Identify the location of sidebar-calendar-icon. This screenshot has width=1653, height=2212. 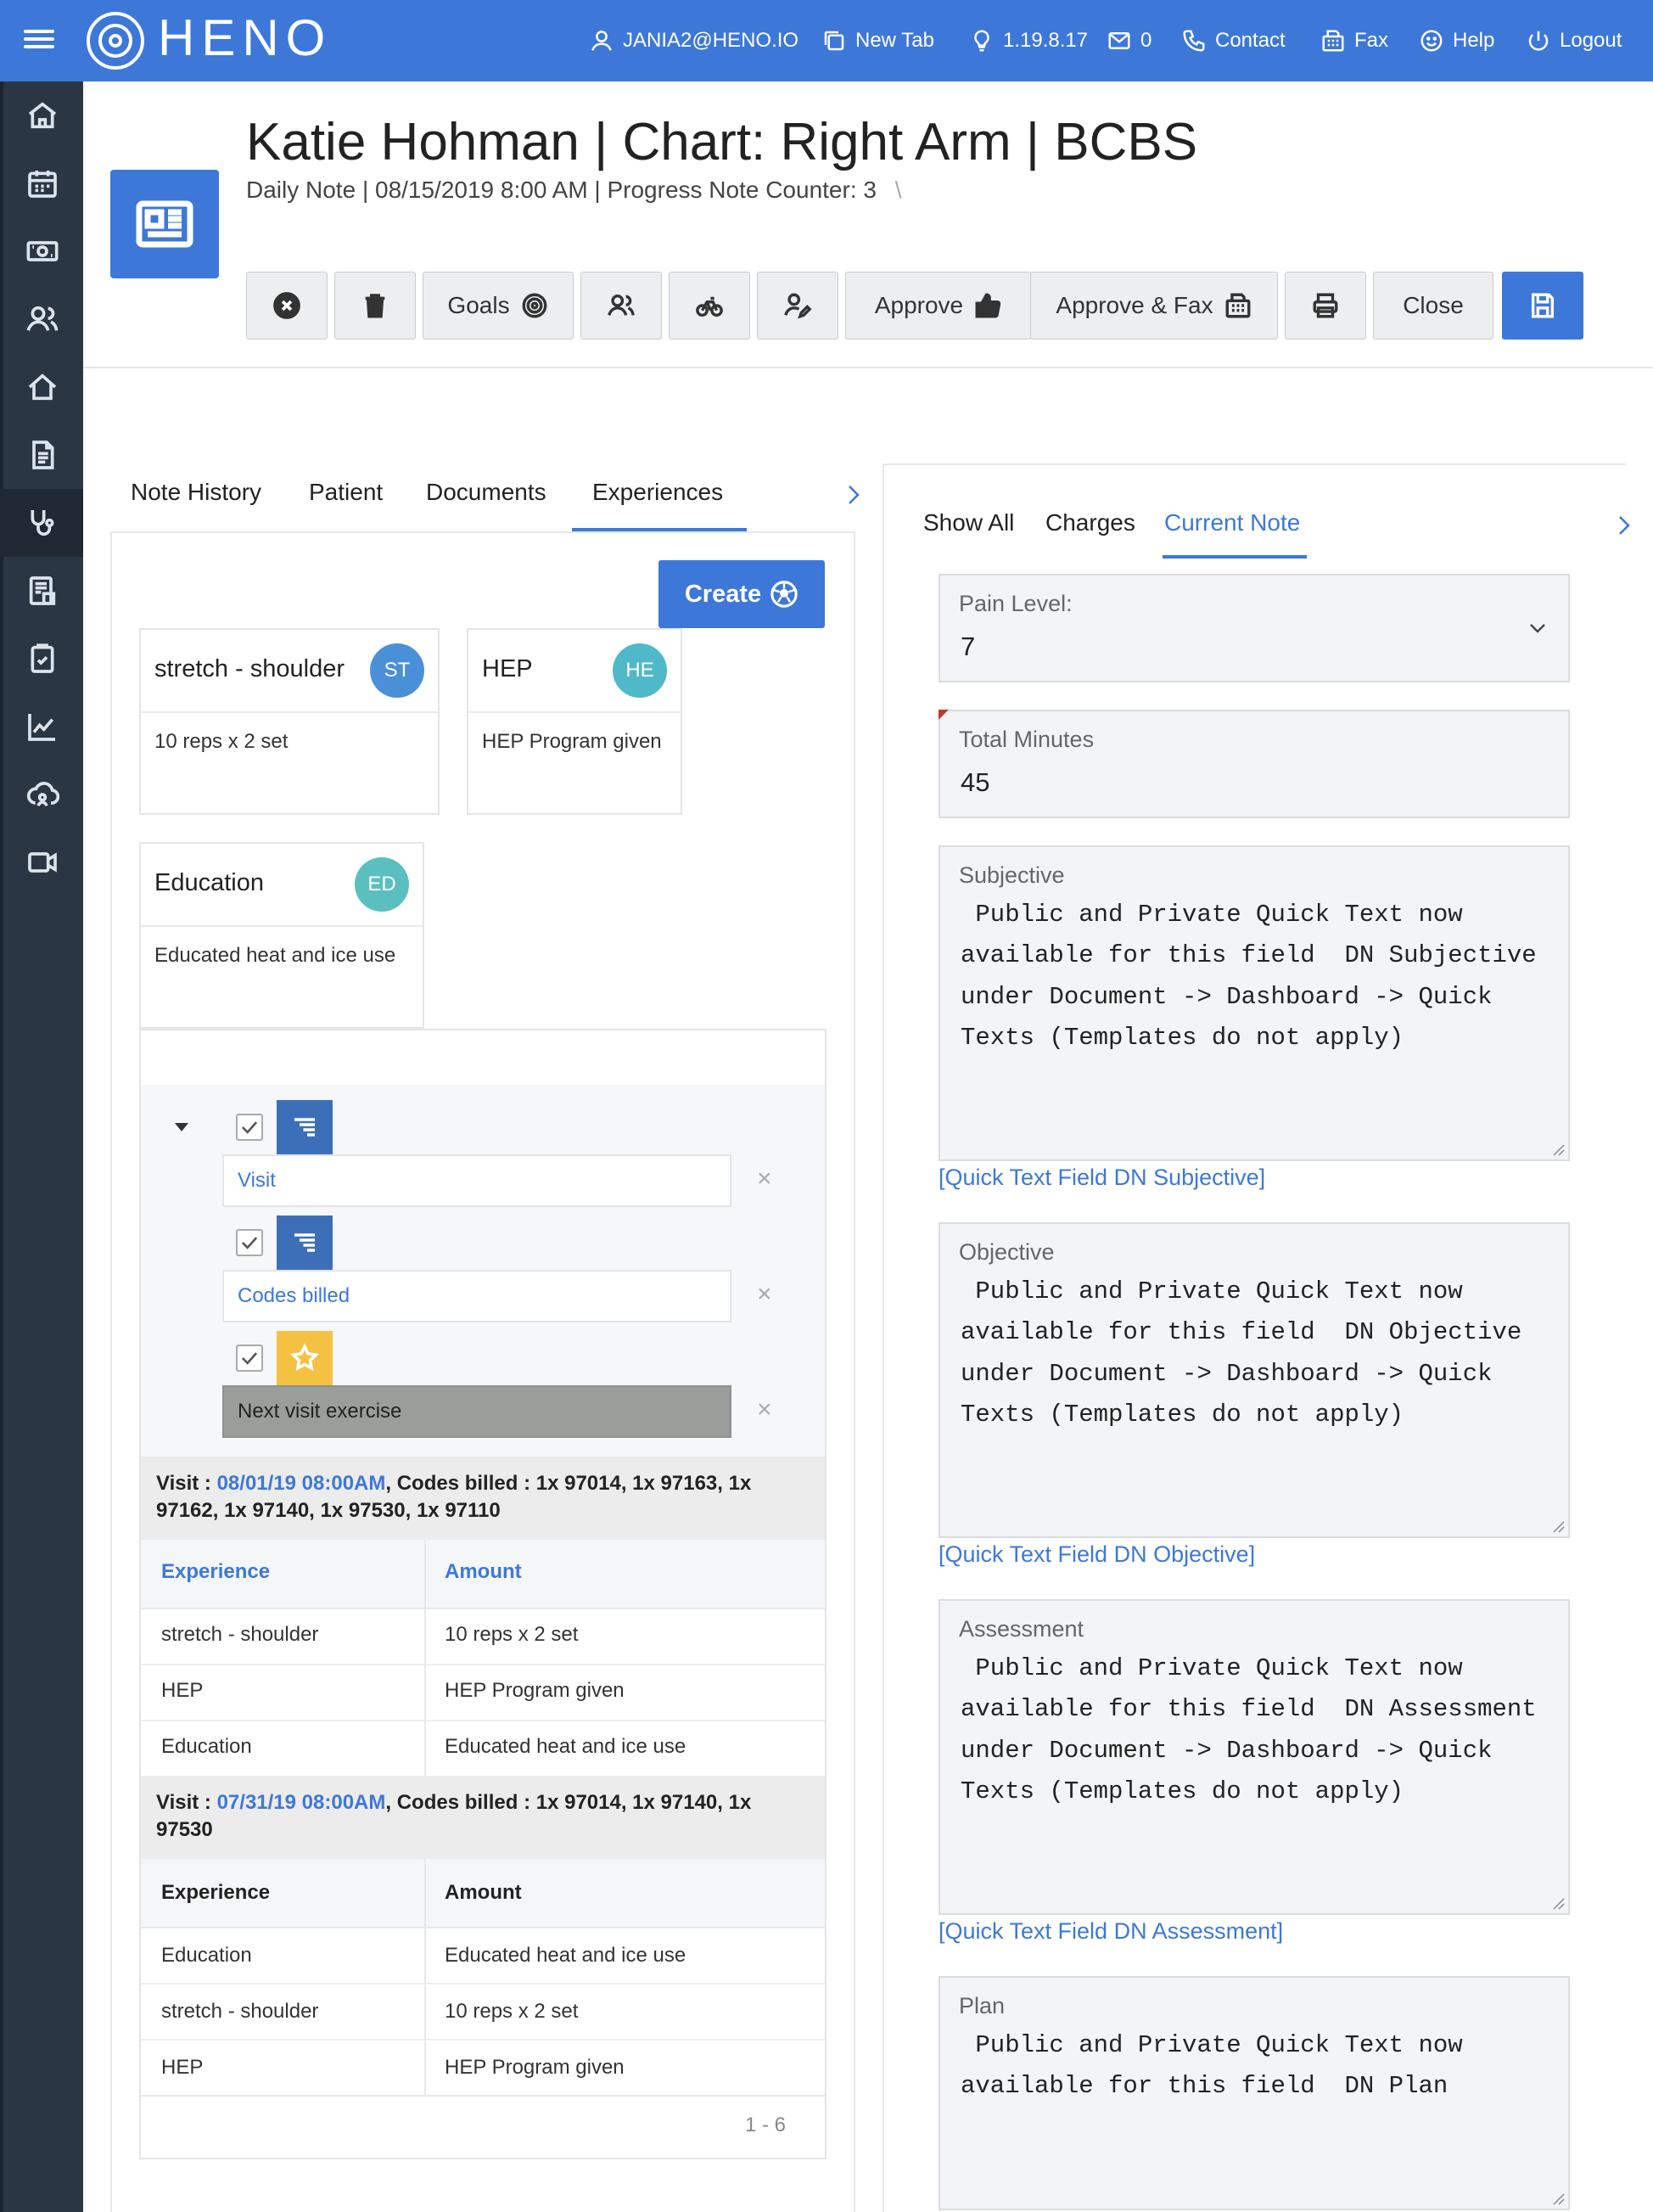
(42, 183).